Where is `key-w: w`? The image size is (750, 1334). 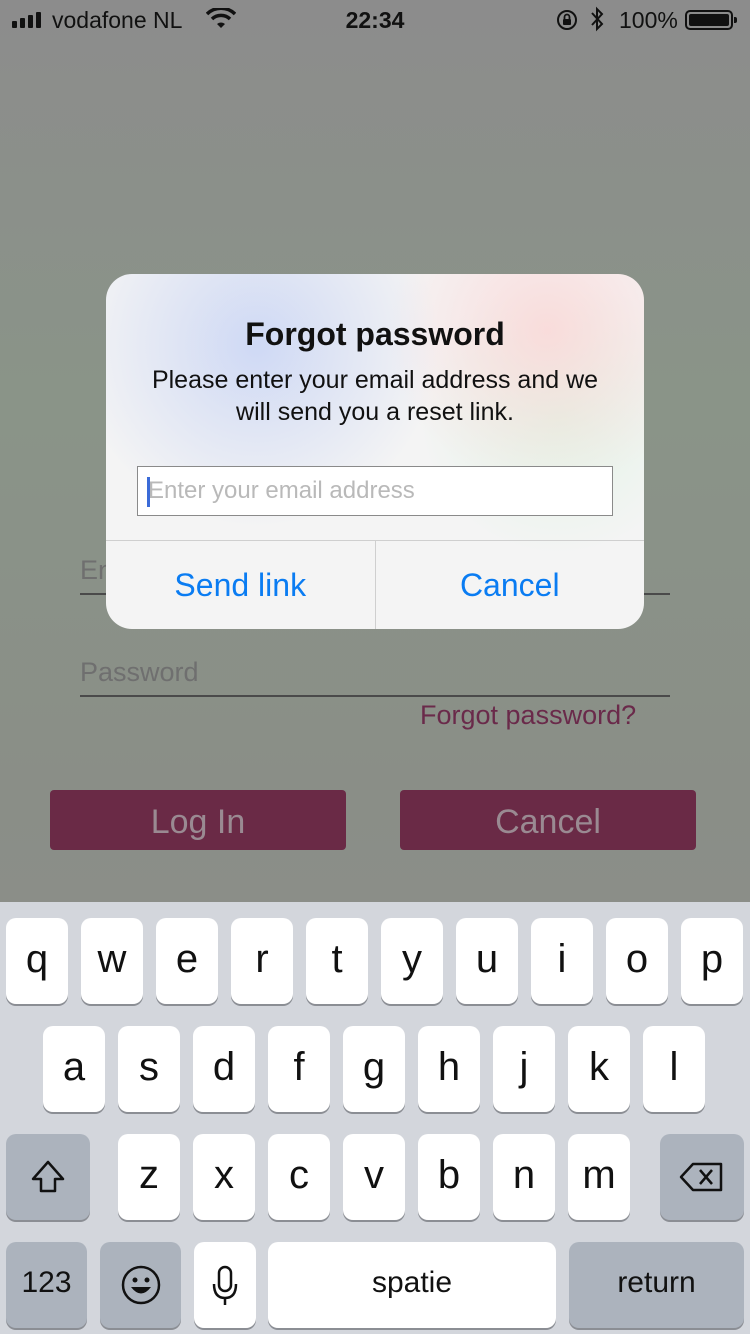
key-w: w is located at coordinates (112, 961).